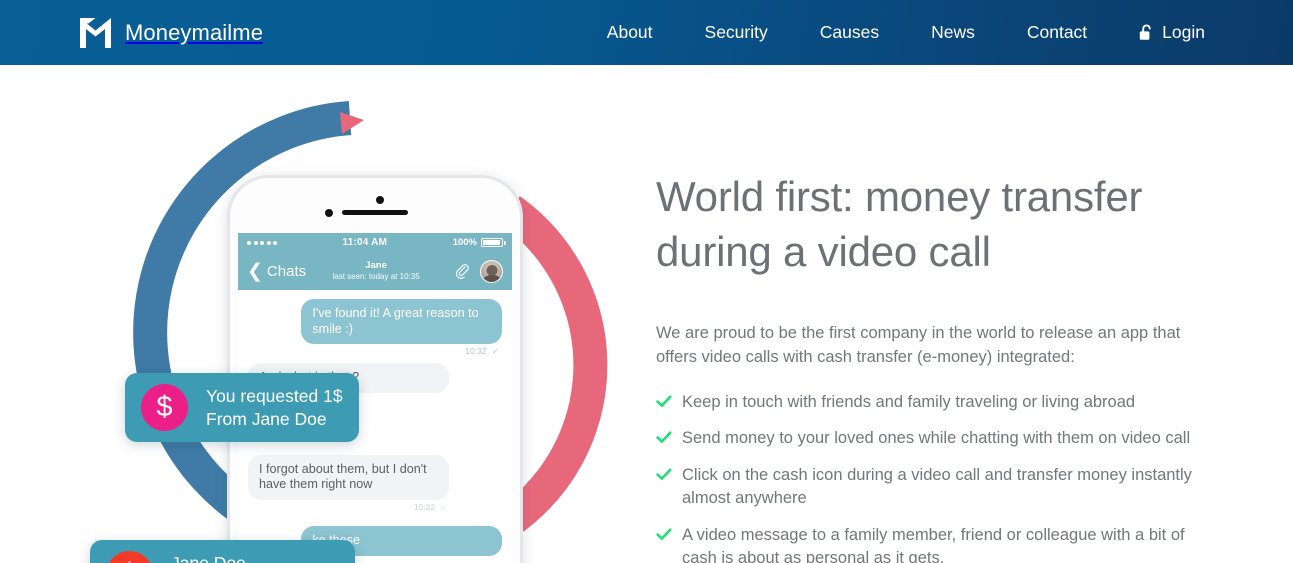  Describe the element at coordinates (493, 242) in the screenshot. I see `battery-full-icon` at that location.